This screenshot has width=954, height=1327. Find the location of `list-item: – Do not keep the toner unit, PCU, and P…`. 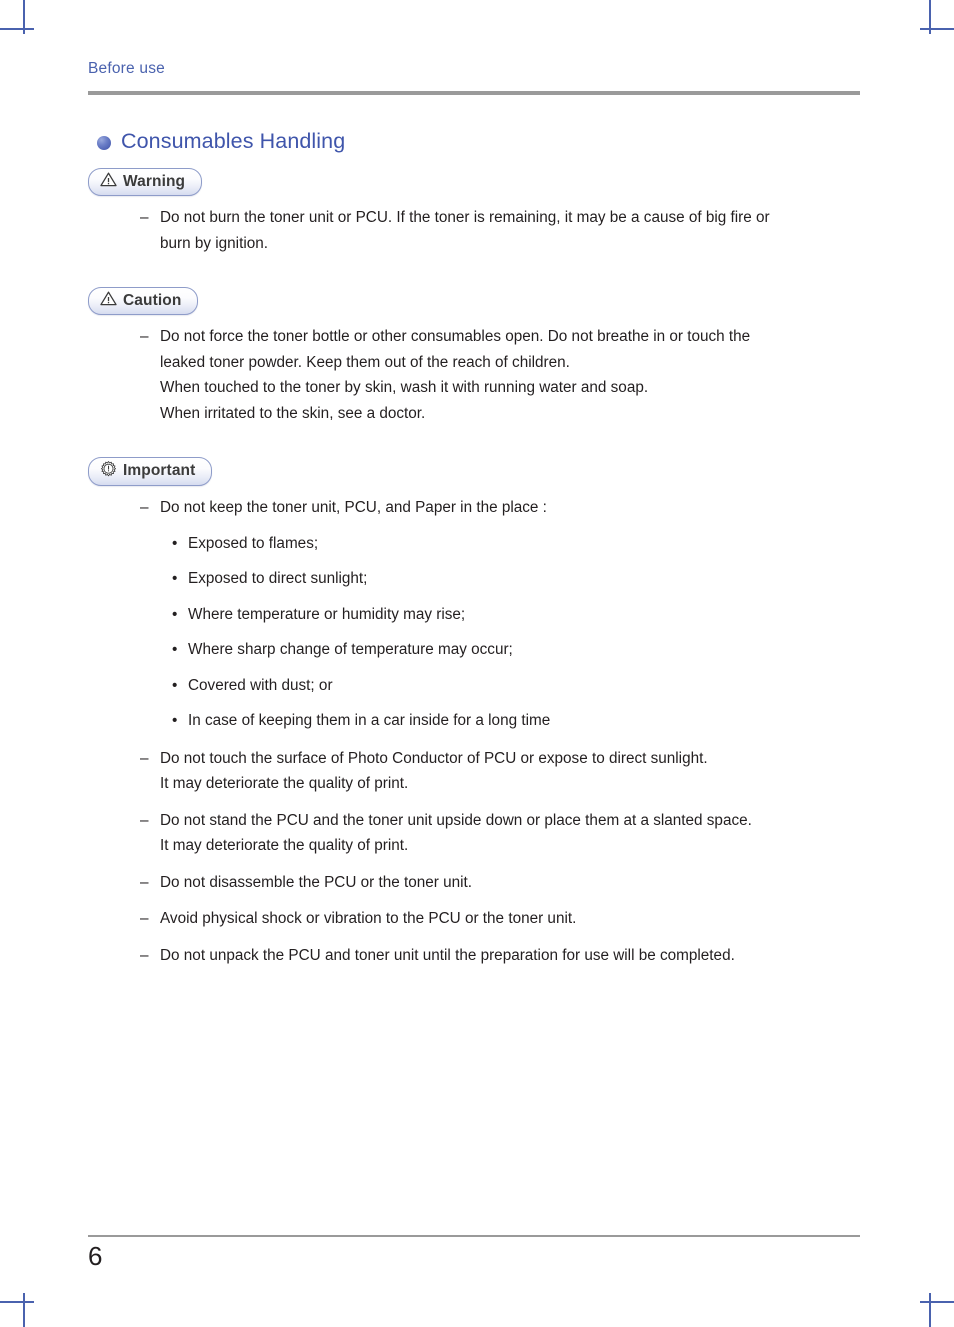

list-item: – Do not keep the toner unit, PCU, and P… is located at coordinates (478, 508).